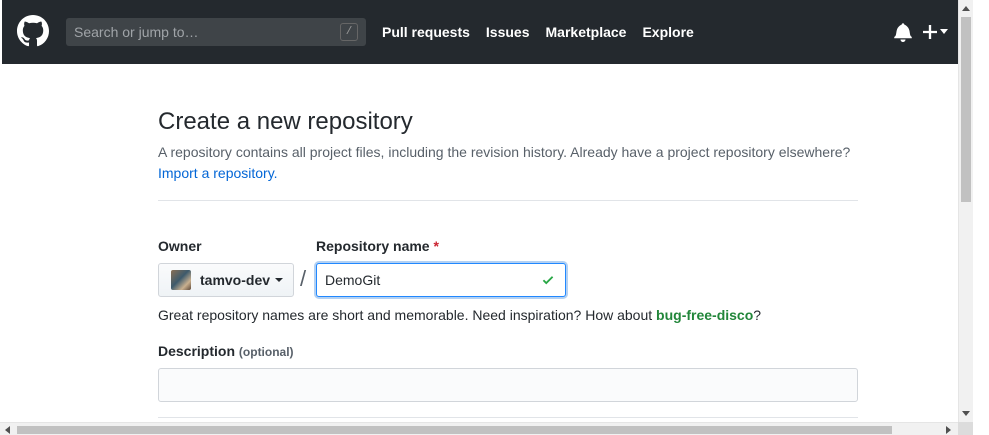  I want to click on nav-issues: Issues, so click(508, 32).